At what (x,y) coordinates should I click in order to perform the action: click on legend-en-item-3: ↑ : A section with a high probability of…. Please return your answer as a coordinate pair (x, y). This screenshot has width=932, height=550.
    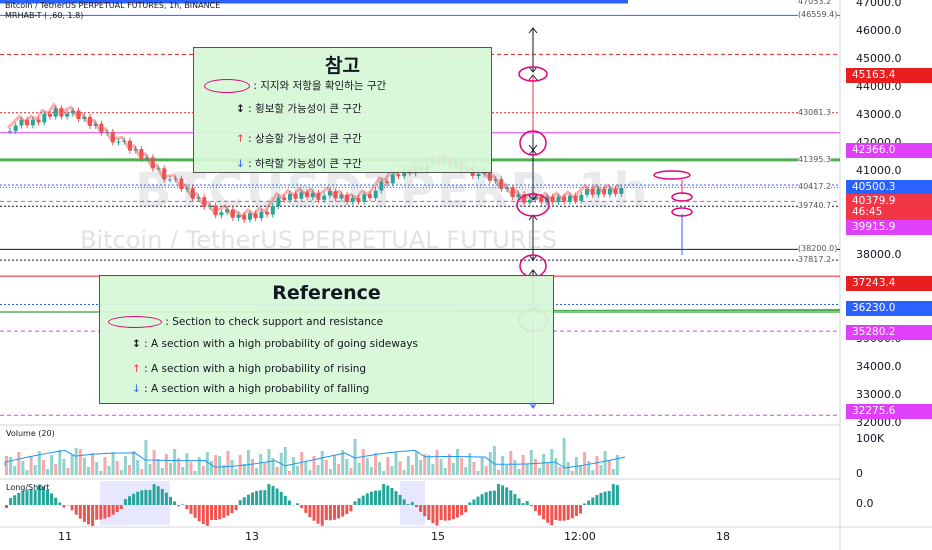
    Looking at the image, I should click on (249, 369).